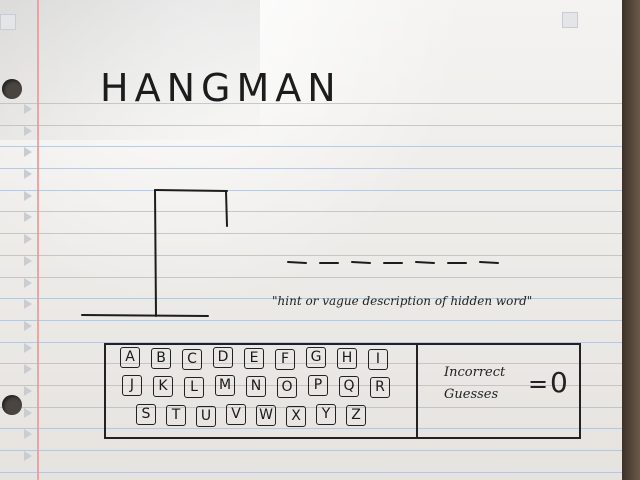  I want to click on gallows-rope, so click(226, 208).